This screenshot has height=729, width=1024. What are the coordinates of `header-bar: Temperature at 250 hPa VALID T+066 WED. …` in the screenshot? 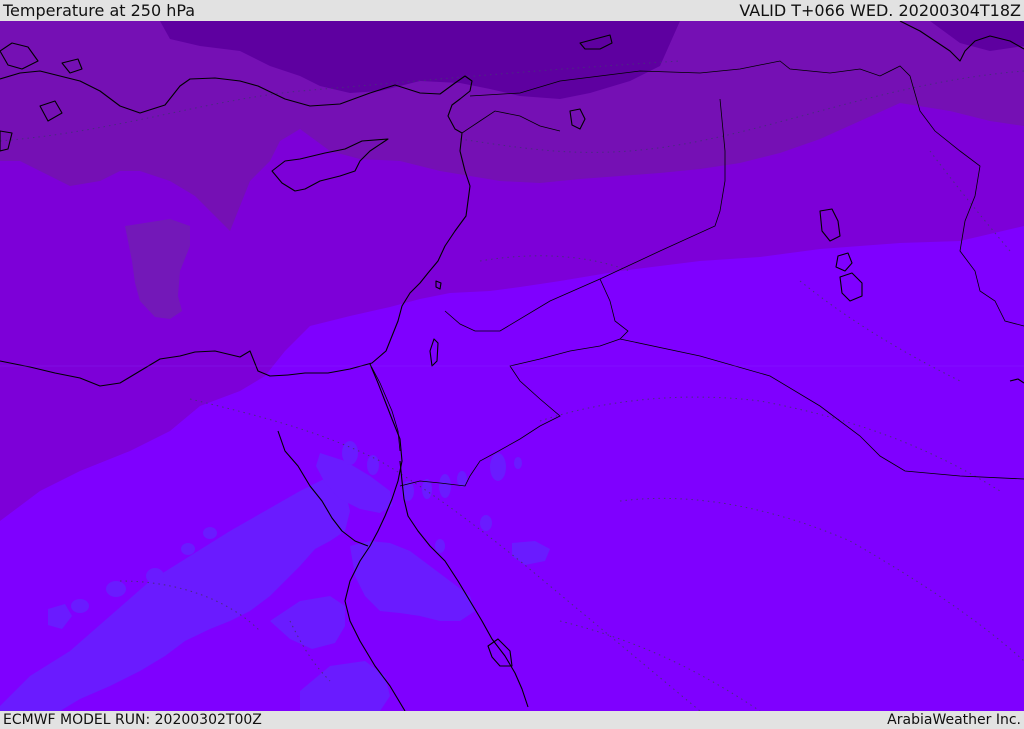 It's located at (512, 10).